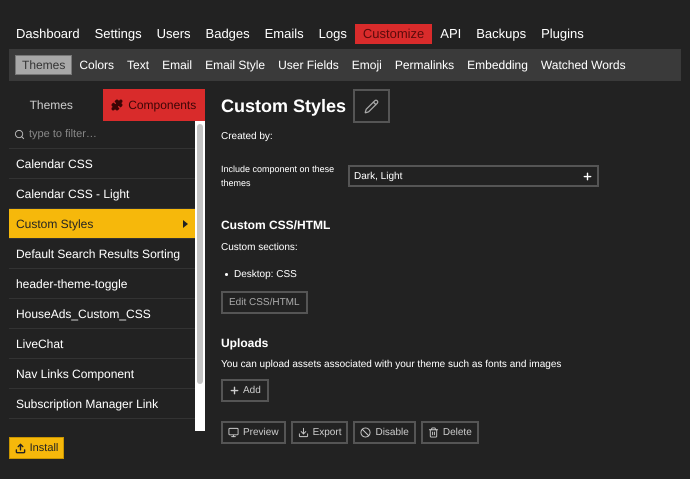 Image resolution: width=690 pixels, height=479 pixels. Describe the element at coordinates (51, 105) in the screenshot. I see `sidebar-tab: Themes` at that location.